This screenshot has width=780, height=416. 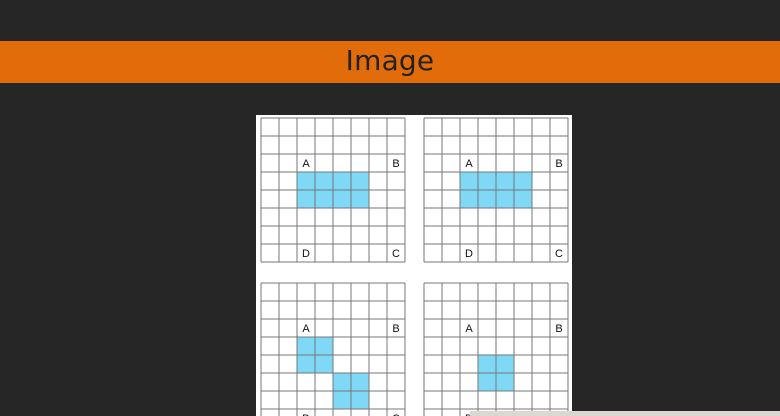 What do you see at coordinates (496, 349) in the screenshot?
I see `grid-bottom-right: ABCD` at bounding box center [496, 349].